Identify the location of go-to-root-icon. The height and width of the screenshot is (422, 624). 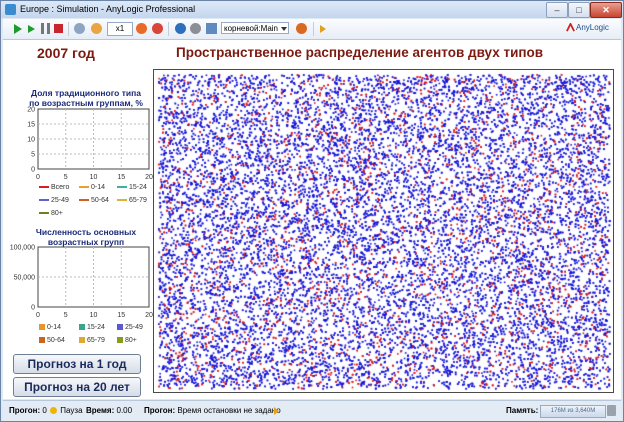
(301, 28).